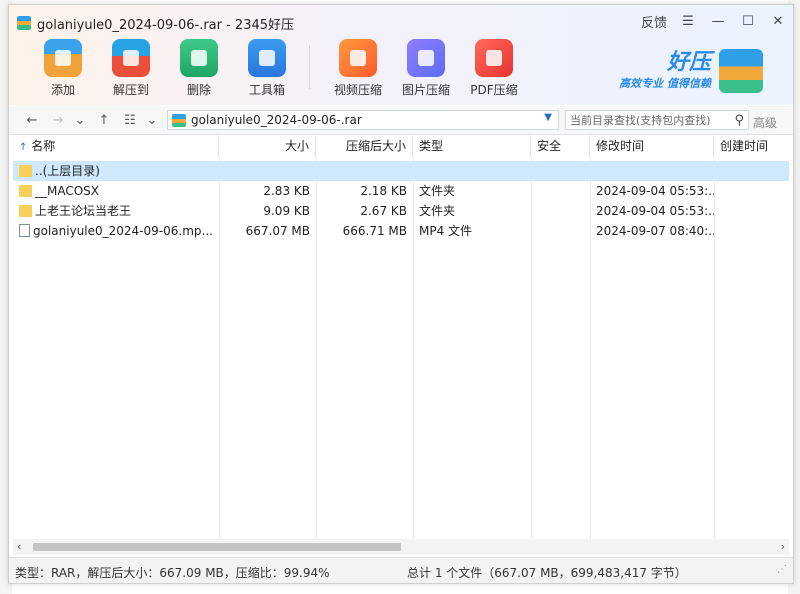 The height and width of the screenshot is (594, 800). What do you see at coordinates (152, 120) in the screenshot?
I see `view-mode-dropdown-icon: ⌄` at bounding box center [152, 120].